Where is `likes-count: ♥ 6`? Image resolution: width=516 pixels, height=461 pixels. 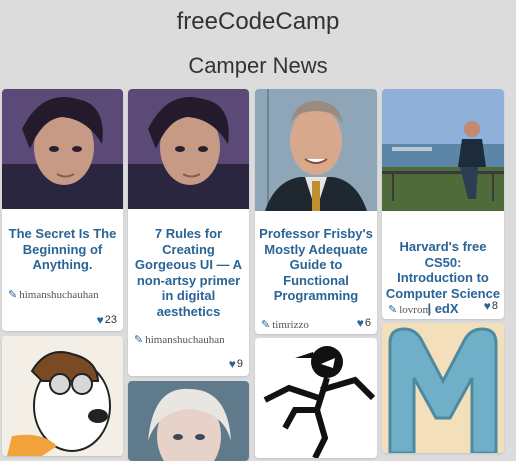
likes-count: ♥ 6 is located at coordinates (364, 323).